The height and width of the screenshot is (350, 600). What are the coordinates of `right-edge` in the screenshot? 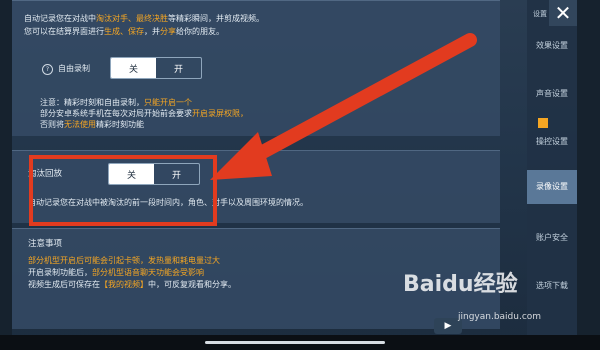 It's located at (588, 175).